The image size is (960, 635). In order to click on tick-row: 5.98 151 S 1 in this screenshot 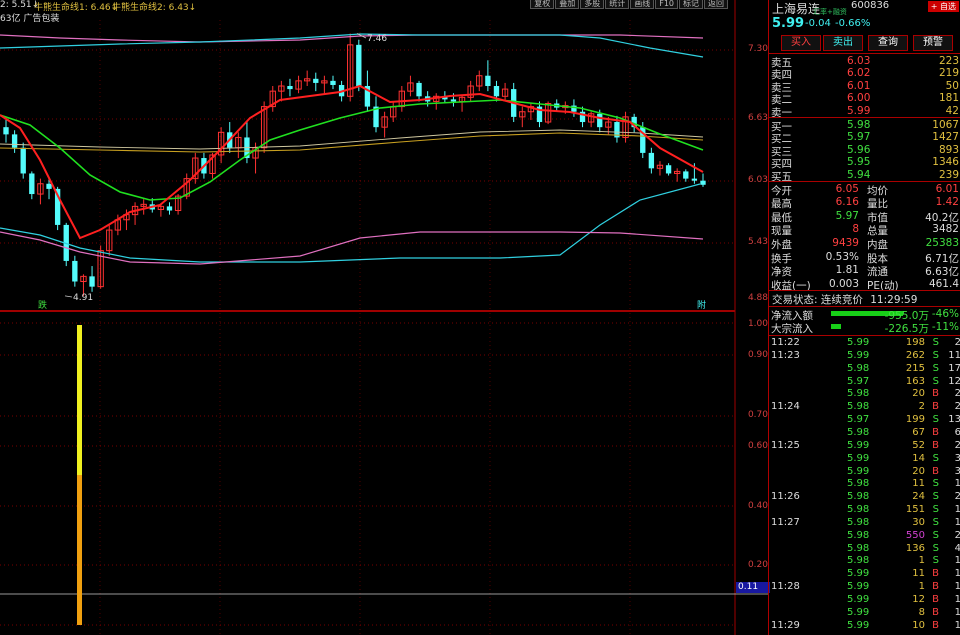, I will do `click(865, 510)`.